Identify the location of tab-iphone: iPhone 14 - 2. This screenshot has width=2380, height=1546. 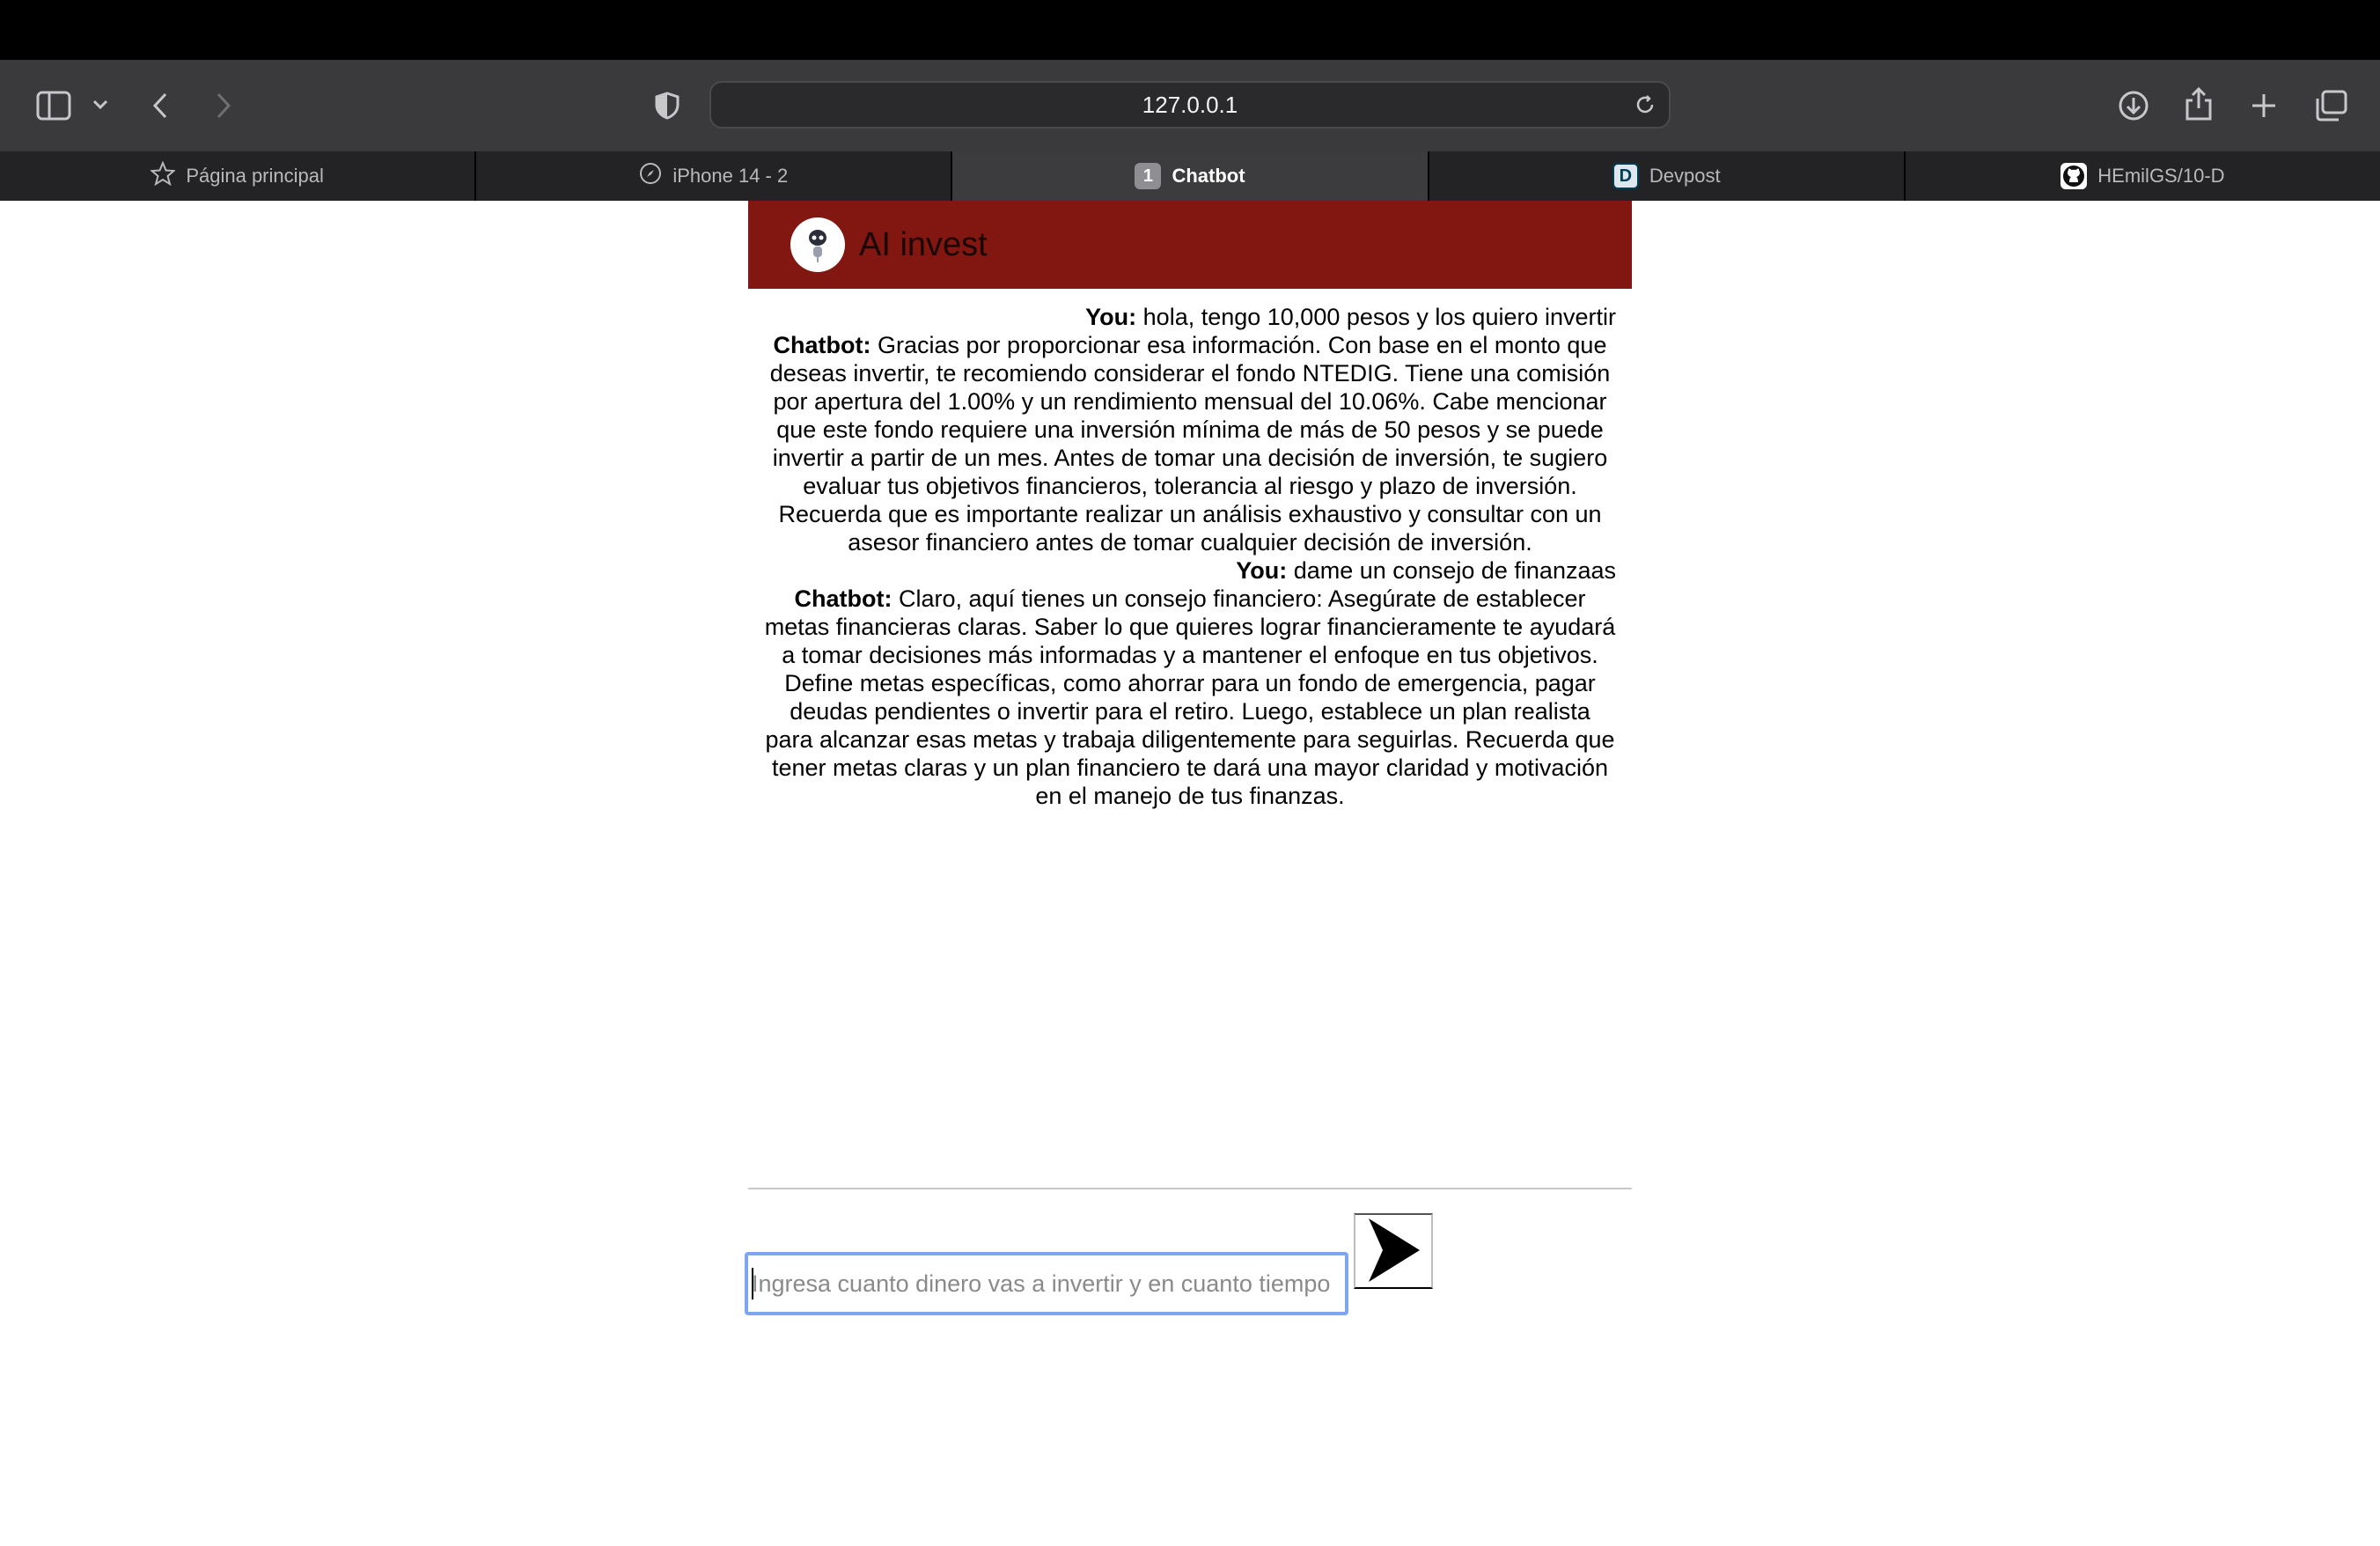
(714, 176).